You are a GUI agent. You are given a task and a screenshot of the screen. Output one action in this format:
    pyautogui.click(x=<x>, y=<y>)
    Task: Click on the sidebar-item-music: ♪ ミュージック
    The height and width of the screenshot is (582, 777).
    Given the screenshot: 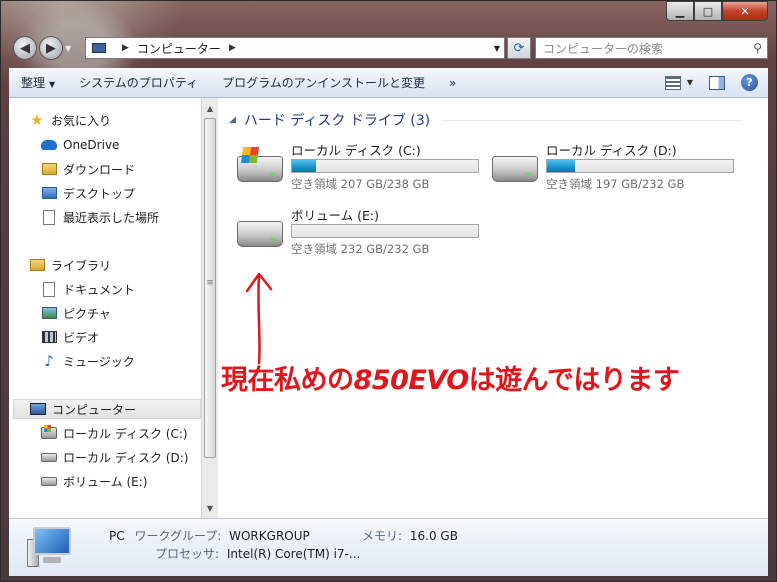 What is the action you would take?
    pyautogui.click(x=88, y=361)
    